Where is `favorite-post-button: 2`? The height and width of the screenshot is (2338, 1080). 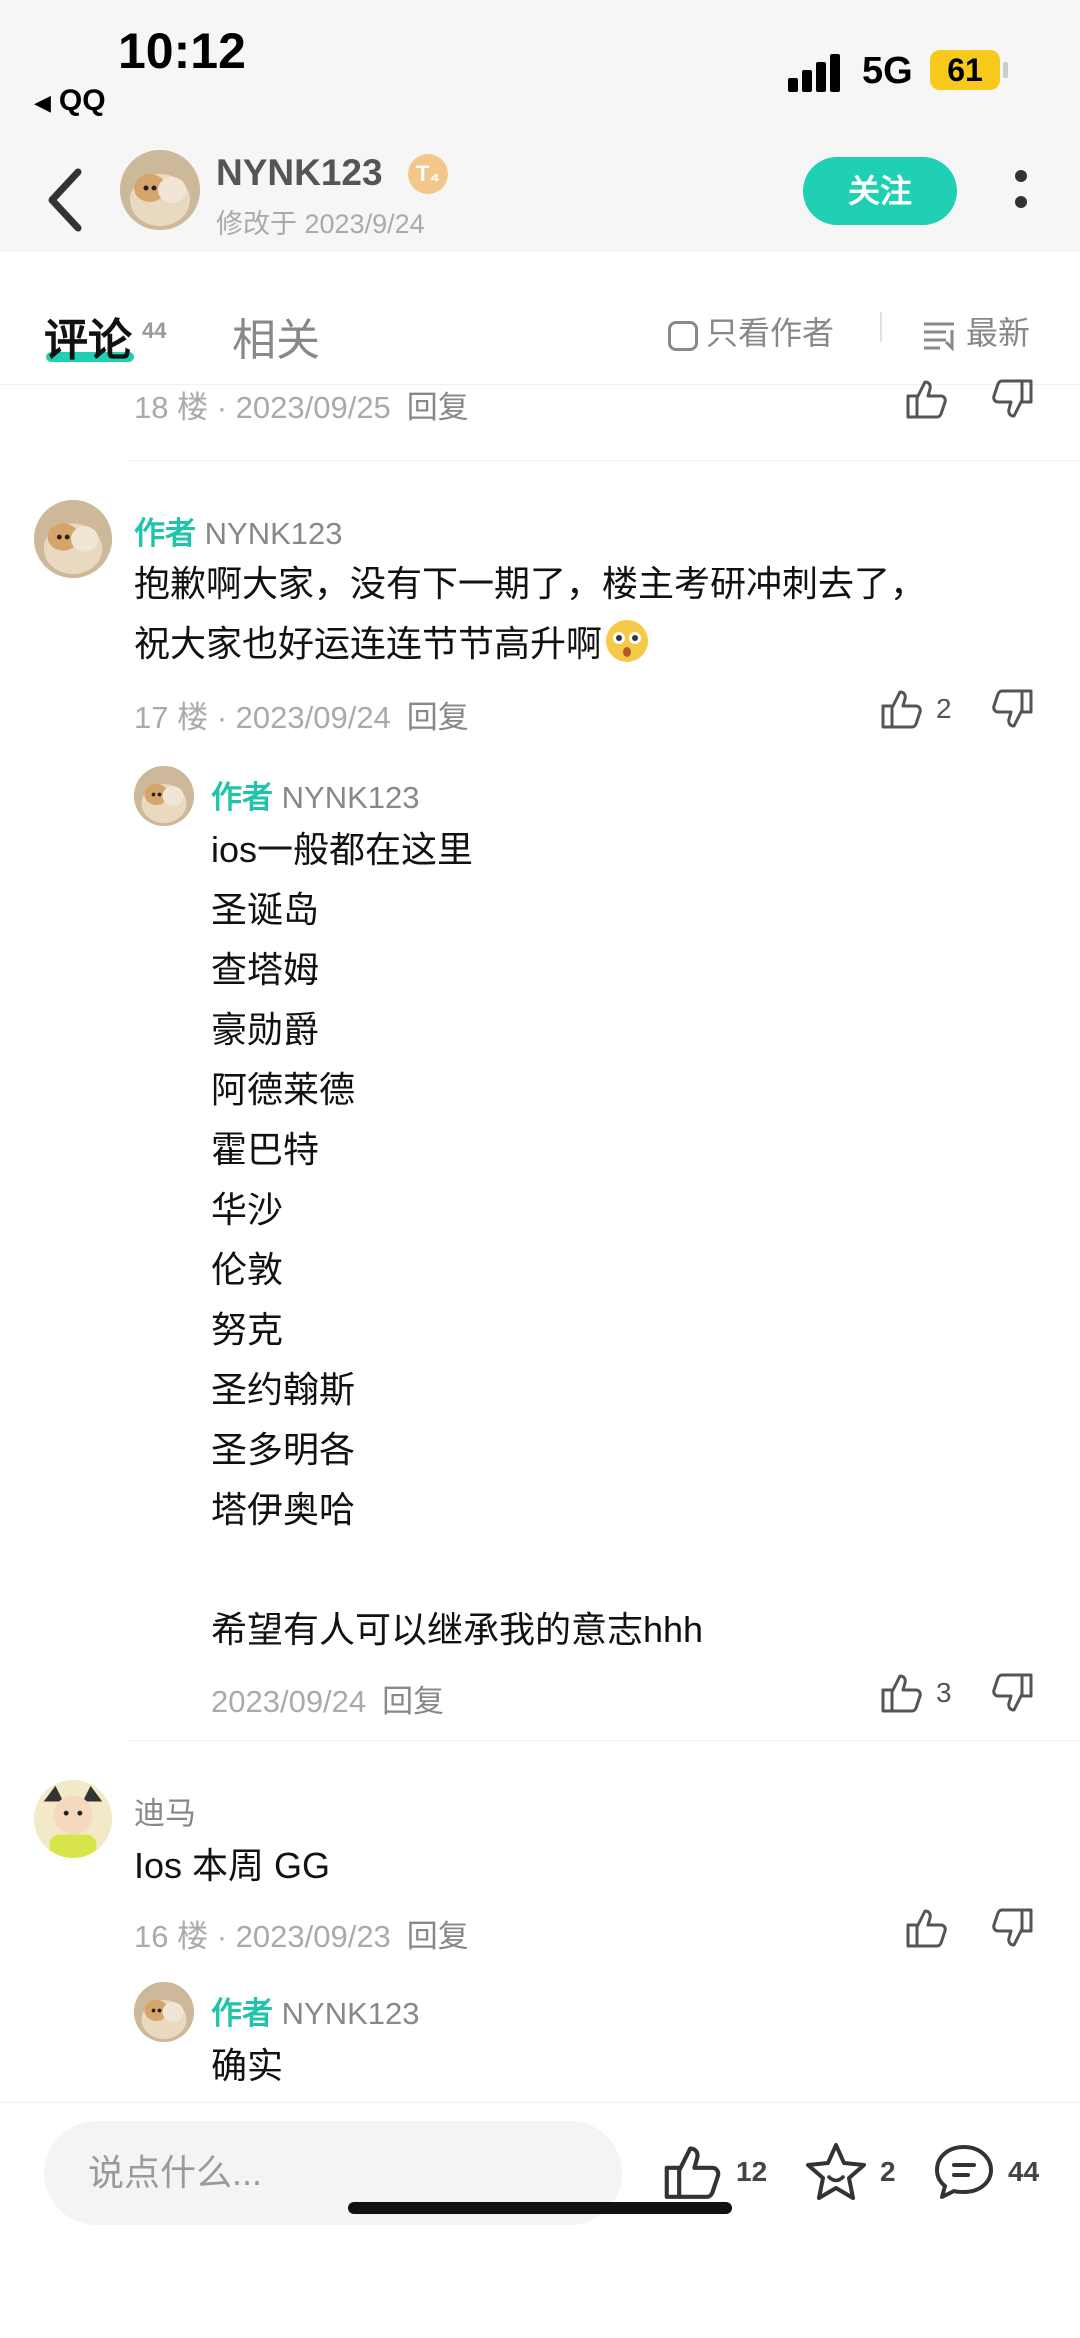 favorite-post-button: 2 is located at coordinates (850, 2172).